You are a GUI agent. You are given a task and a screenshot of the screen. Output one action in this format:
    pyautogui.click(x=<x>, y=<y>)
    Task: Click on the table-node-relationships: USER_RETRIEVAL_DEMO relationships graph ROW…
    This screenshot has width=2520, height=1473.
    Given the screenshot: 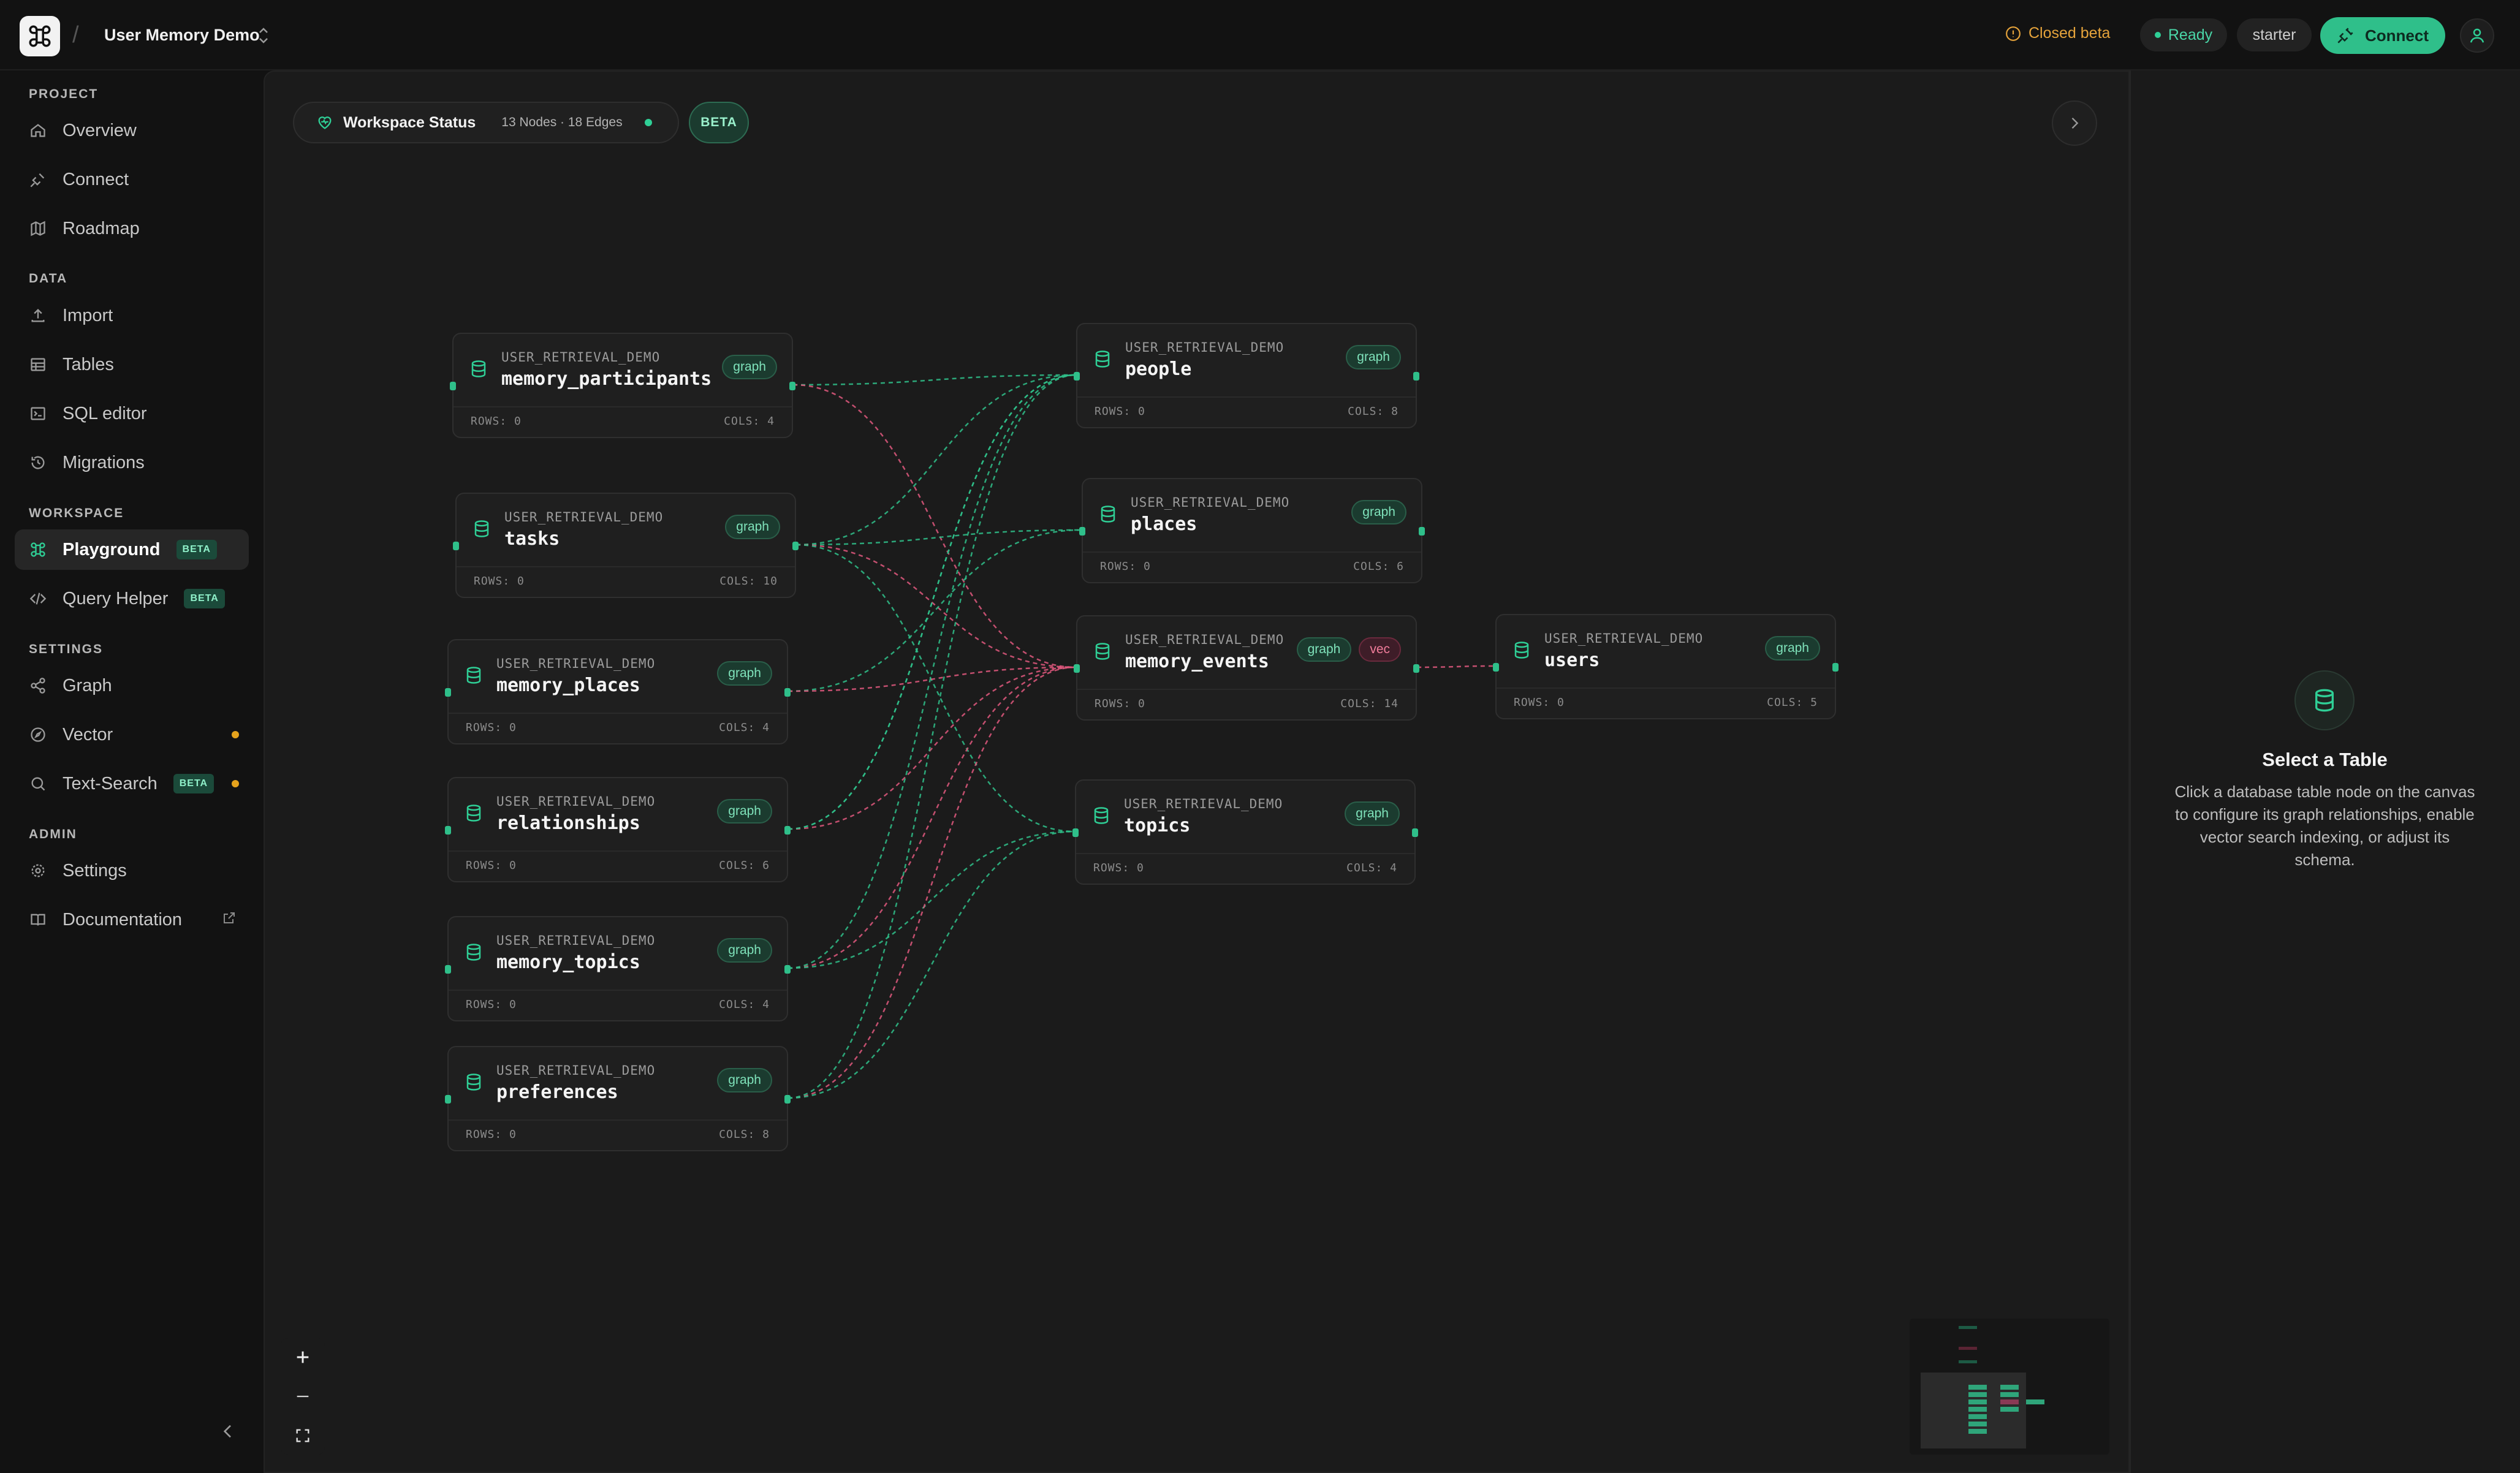 What is the action you would take?
    pyautogui.click(x=618, y=830)
    